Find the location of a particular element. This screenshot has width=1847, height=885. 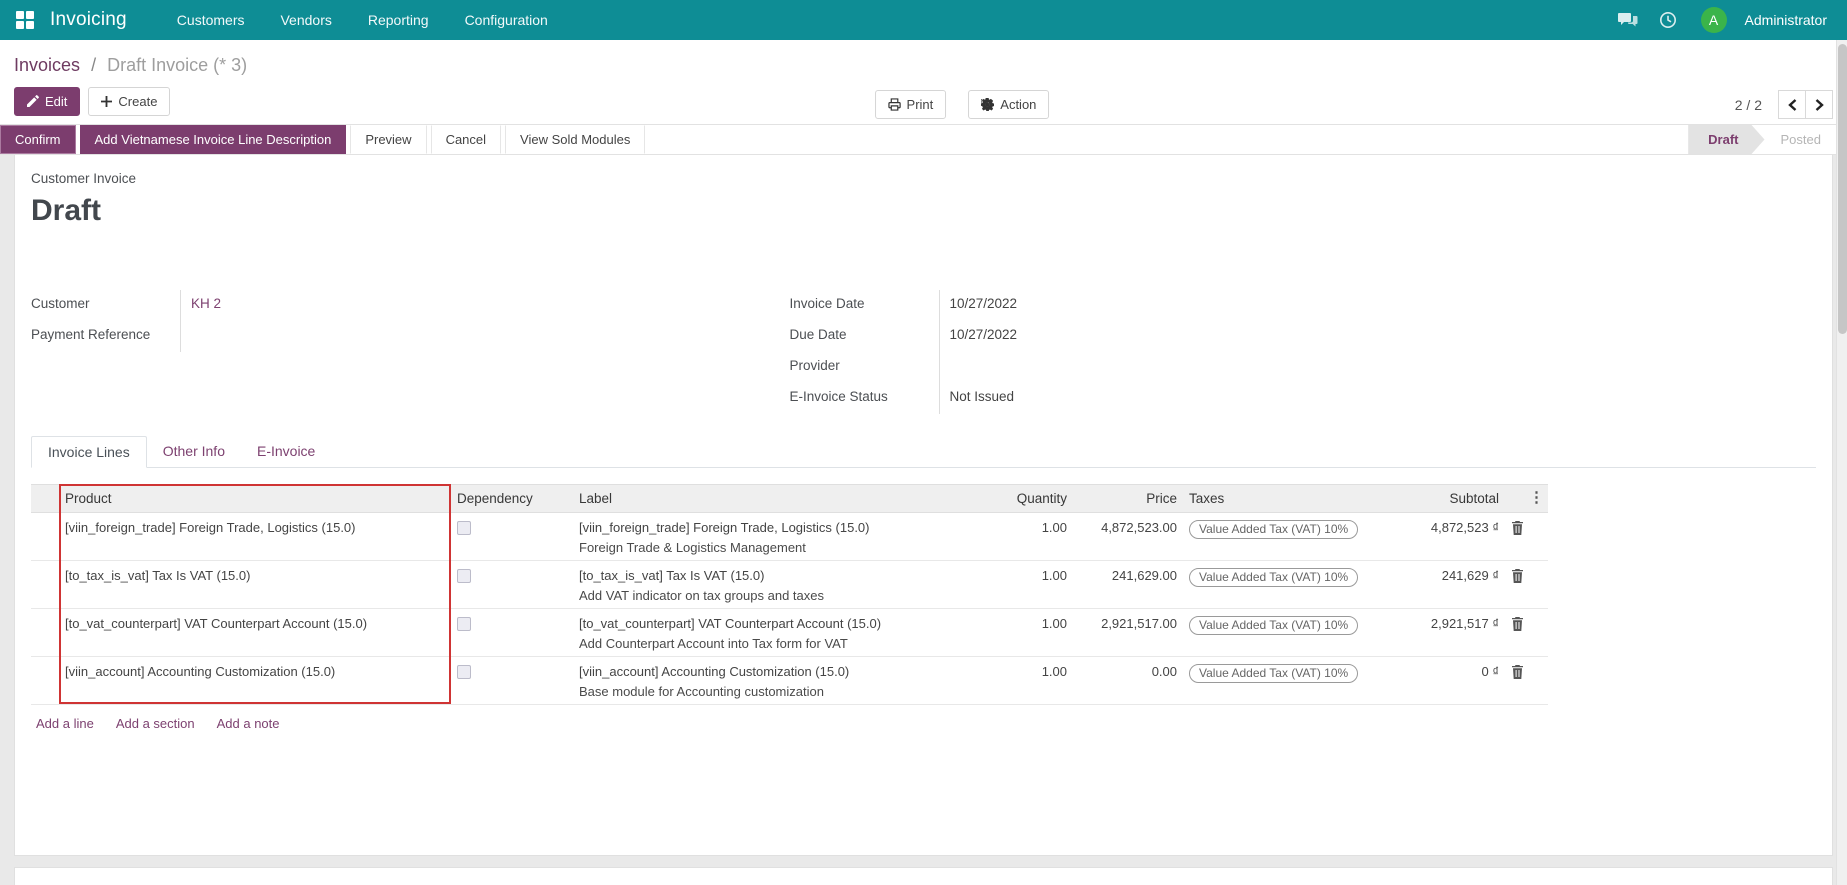

breadcrumb-invoices-link: Invoices is located at coordinates (47, 65).